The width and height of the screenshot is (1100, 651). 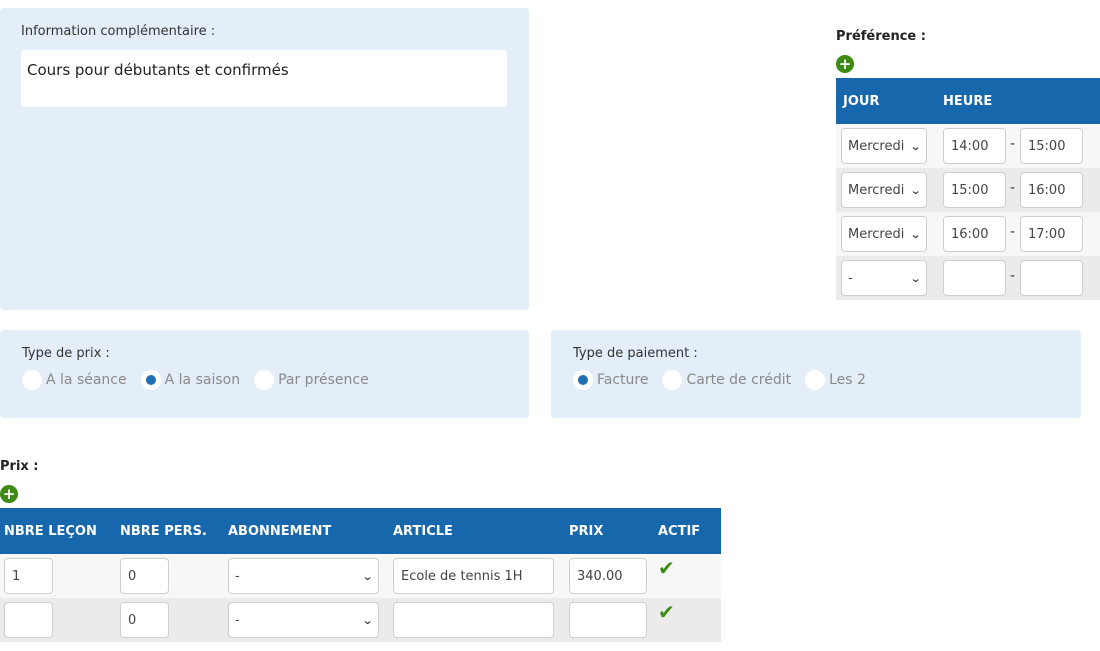 What do you see at coordinates (50, 531) in the screenshot?
I see `column-nbre-lecon: NBRE LEÇON` at bounding box center [50, 531].